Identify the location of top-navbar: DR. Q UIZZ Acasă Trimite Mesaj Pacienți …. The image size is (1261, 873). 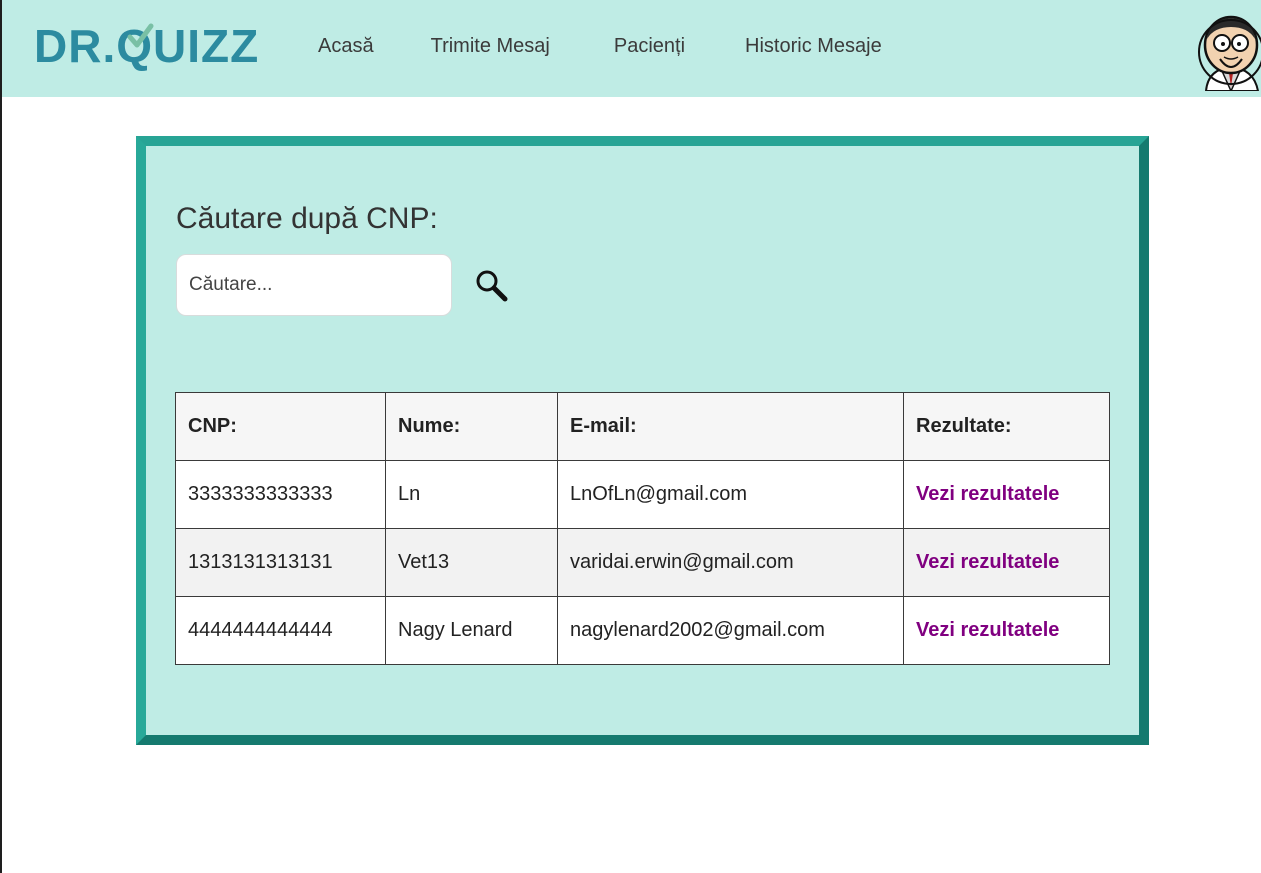
(631, 48).